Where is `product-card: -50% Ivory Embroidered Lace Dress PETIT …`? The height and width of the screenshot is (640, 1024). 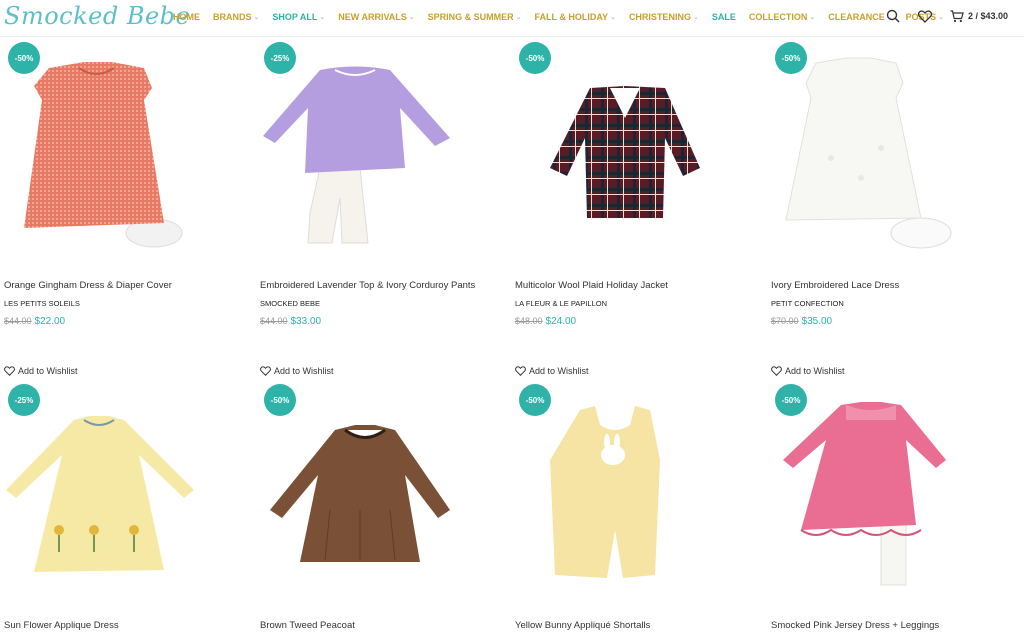
product-card: -50% Ivory Embroidered Lace Dress PETIT … is located at coordinates (891, 188).